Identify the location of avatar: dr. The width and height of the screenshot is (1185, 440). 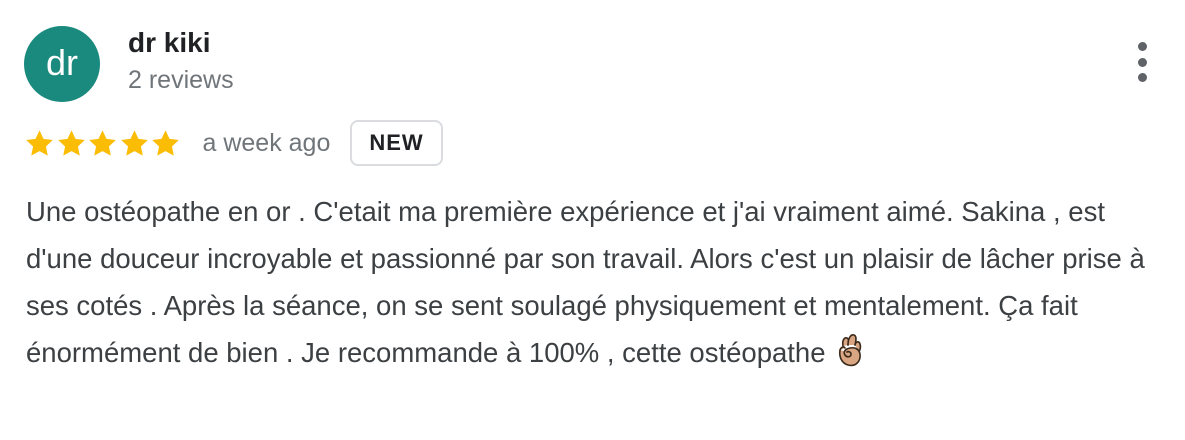
(62, 64).